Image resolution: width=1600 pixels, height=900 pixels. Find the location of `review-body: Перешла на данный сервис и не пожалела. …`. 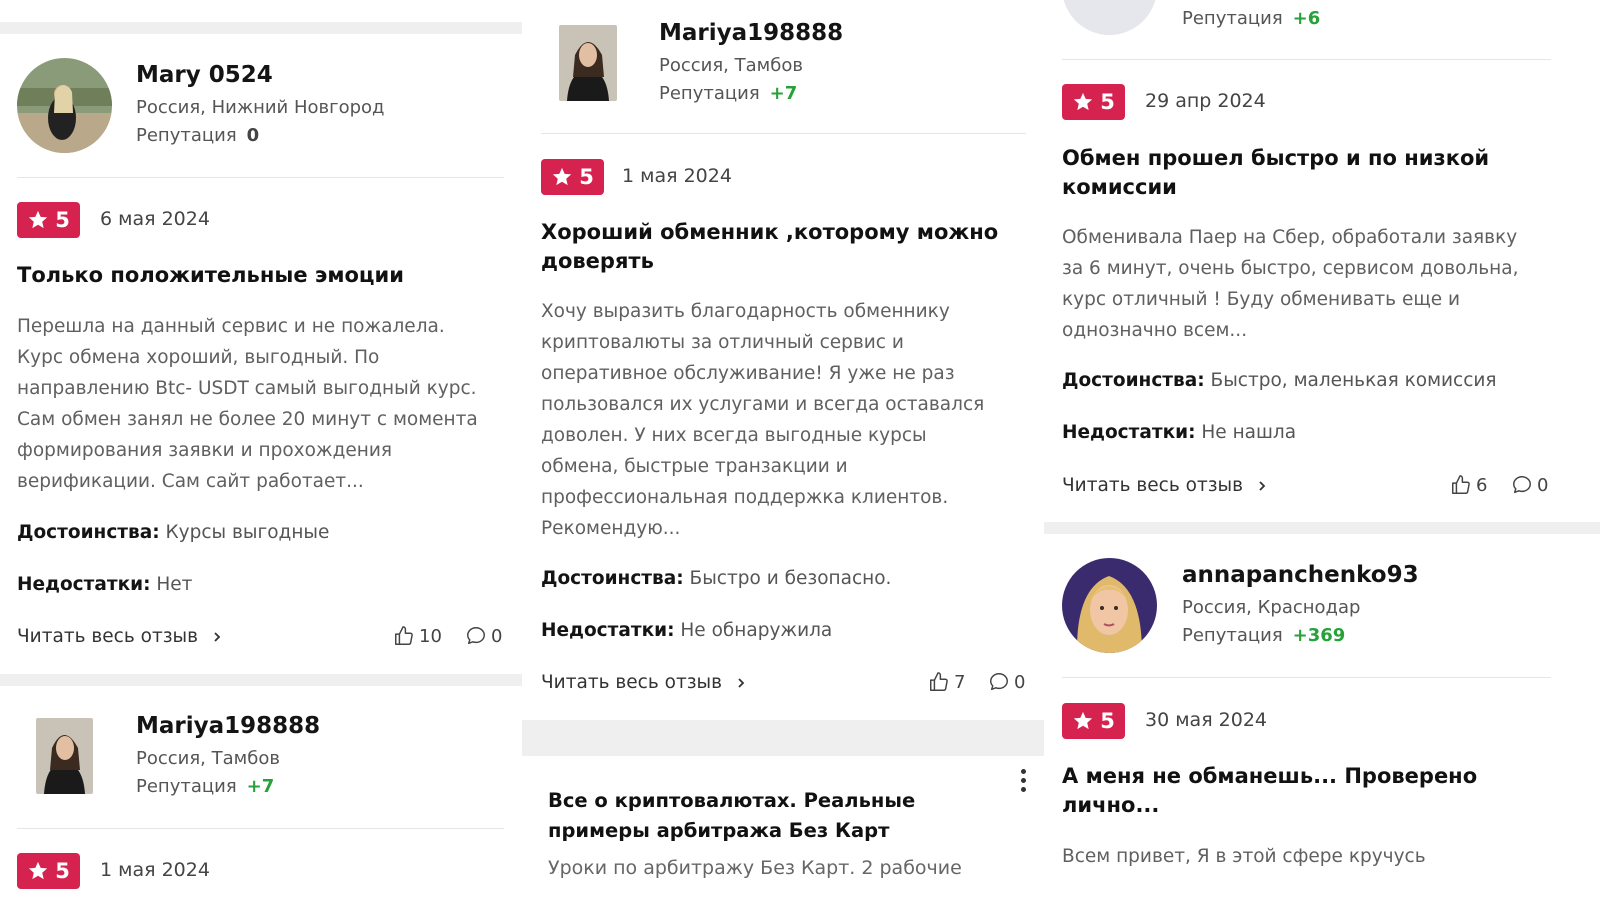

review-body: Перешла на данный сервис и не пожалела. … is located at coordinates (247, 404).